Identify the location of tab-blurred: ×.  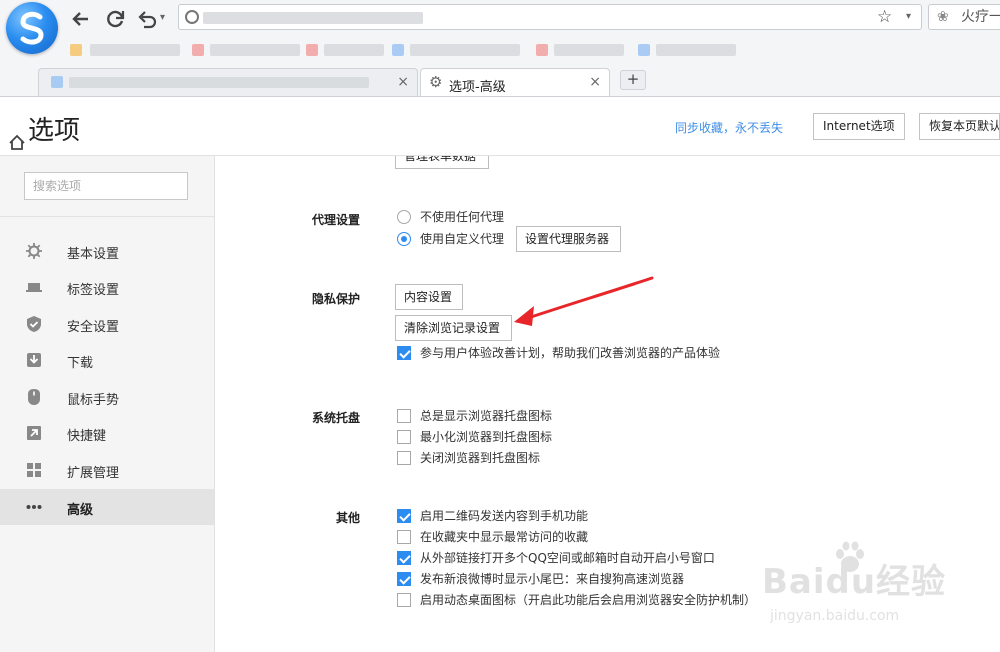
(228, 82).